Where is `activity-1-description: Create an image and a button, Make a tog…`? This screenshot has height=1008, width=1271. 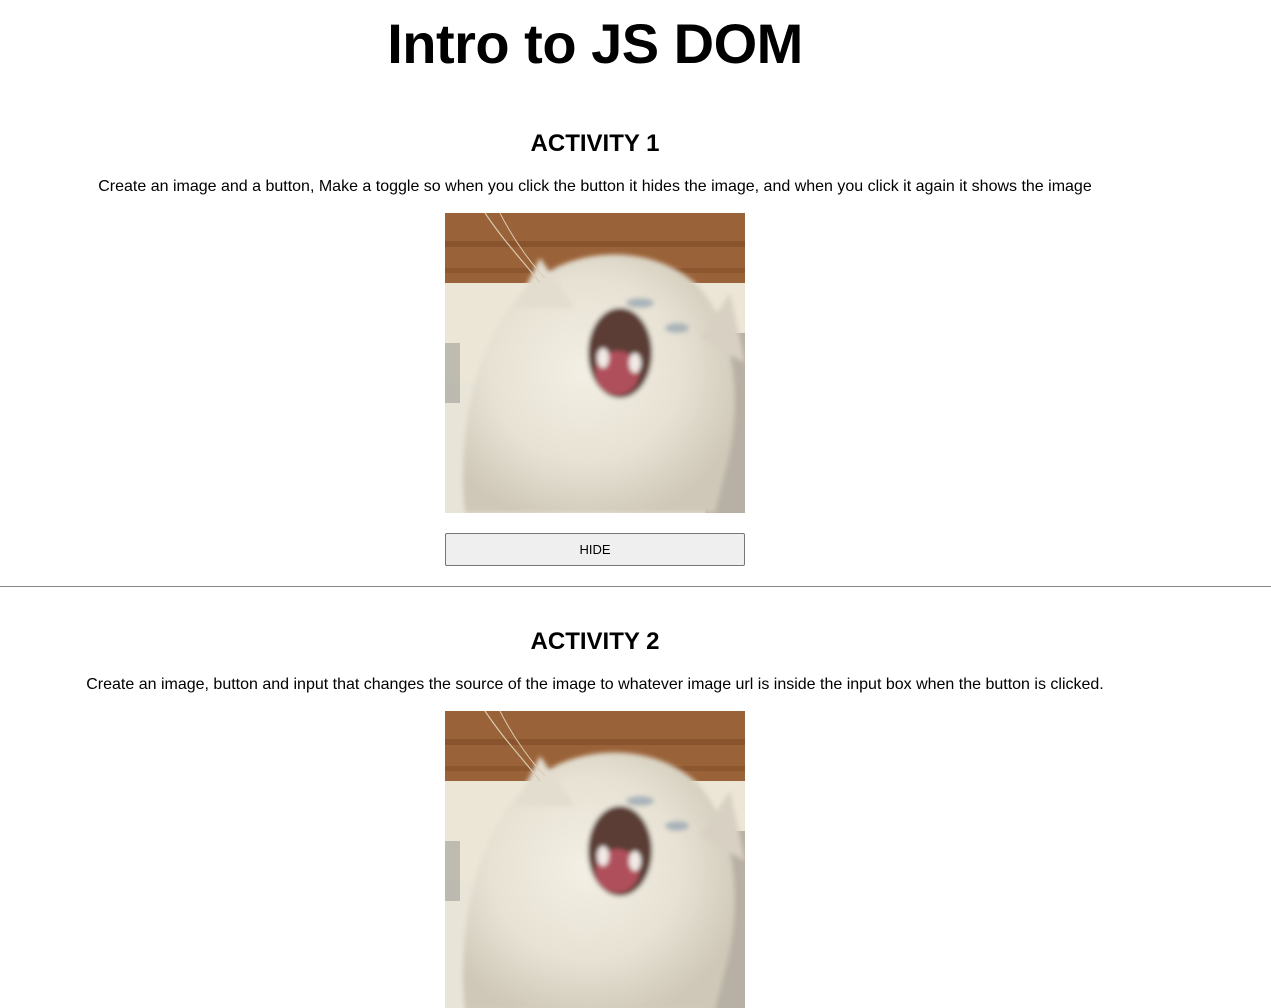
activity-1-description: Create an image and a button, Make a tog… is located at coordinates (595, 186).